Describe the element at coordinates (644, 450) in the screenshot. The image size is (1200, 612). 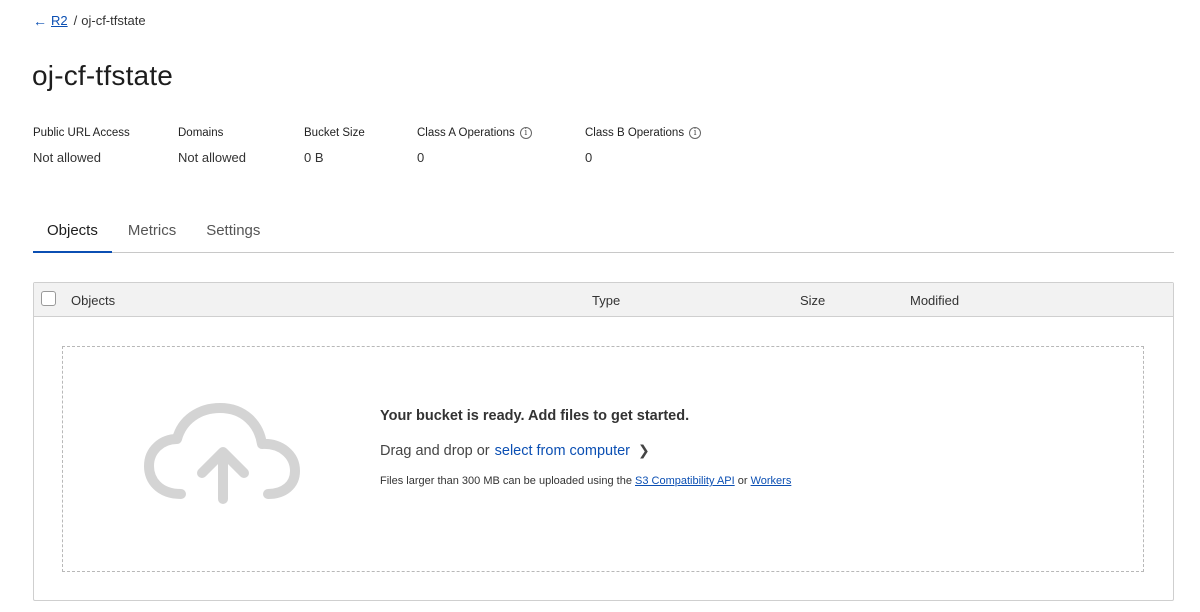
I see `chevron-right-icon: ❯` at that location.